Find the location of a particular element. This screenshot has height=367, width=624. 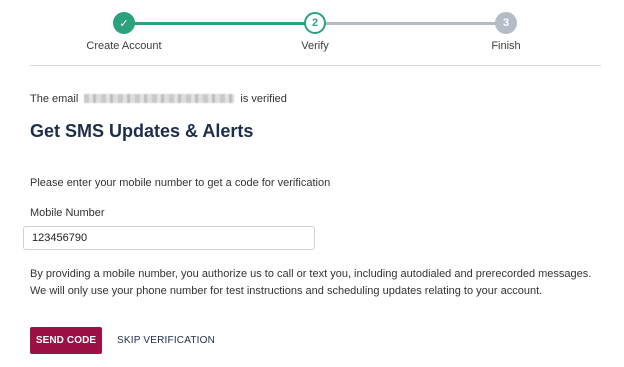

stepper-track-upcoming is located at coordinates (410, 23).